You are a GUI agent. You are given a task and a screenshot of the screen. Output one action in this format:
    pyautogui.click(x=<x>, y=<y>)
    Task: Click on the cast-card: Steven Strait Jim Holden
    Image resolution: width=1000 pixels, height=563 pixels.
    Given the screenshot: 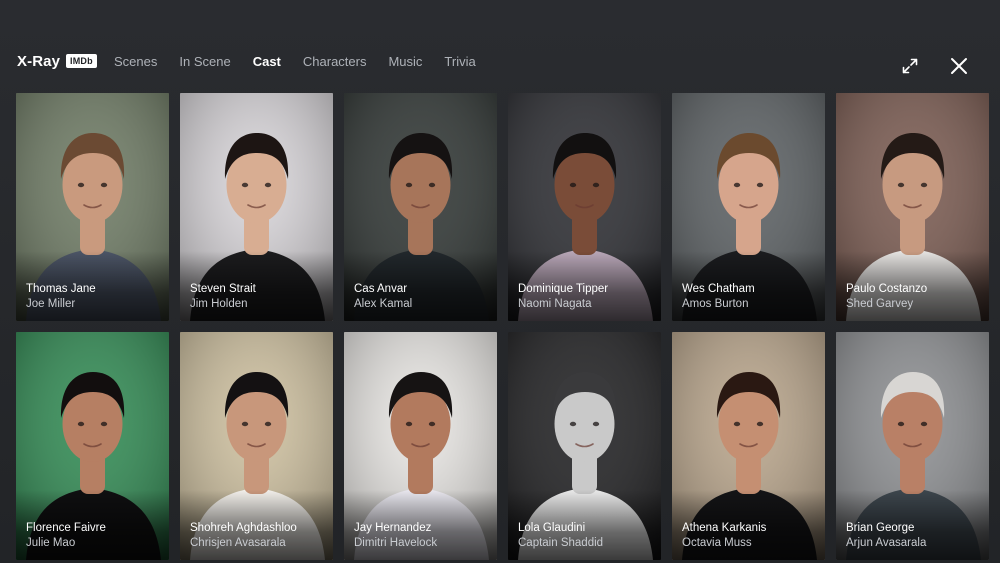 What is the action you would take?
    pyautogui.click(x=256, y=207)
    